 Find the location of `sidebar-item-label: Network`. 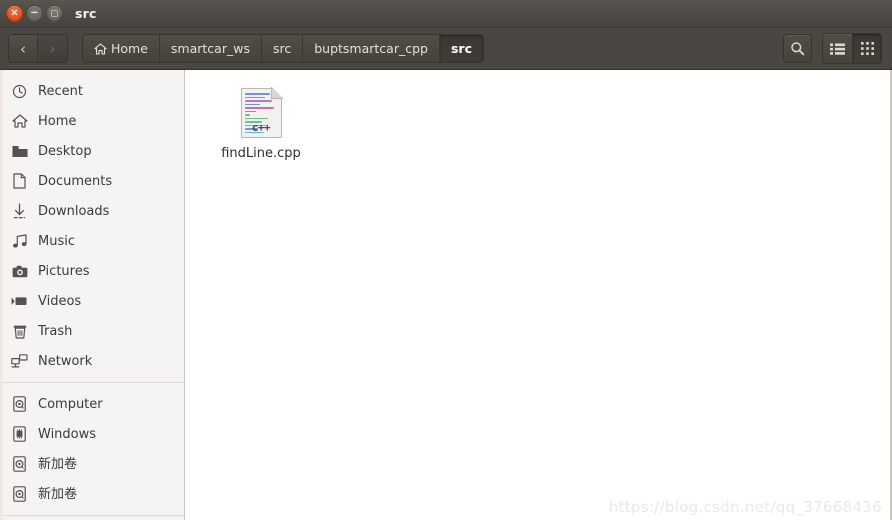

sidebar-item-label: Network is located at coordinates (65, 361).